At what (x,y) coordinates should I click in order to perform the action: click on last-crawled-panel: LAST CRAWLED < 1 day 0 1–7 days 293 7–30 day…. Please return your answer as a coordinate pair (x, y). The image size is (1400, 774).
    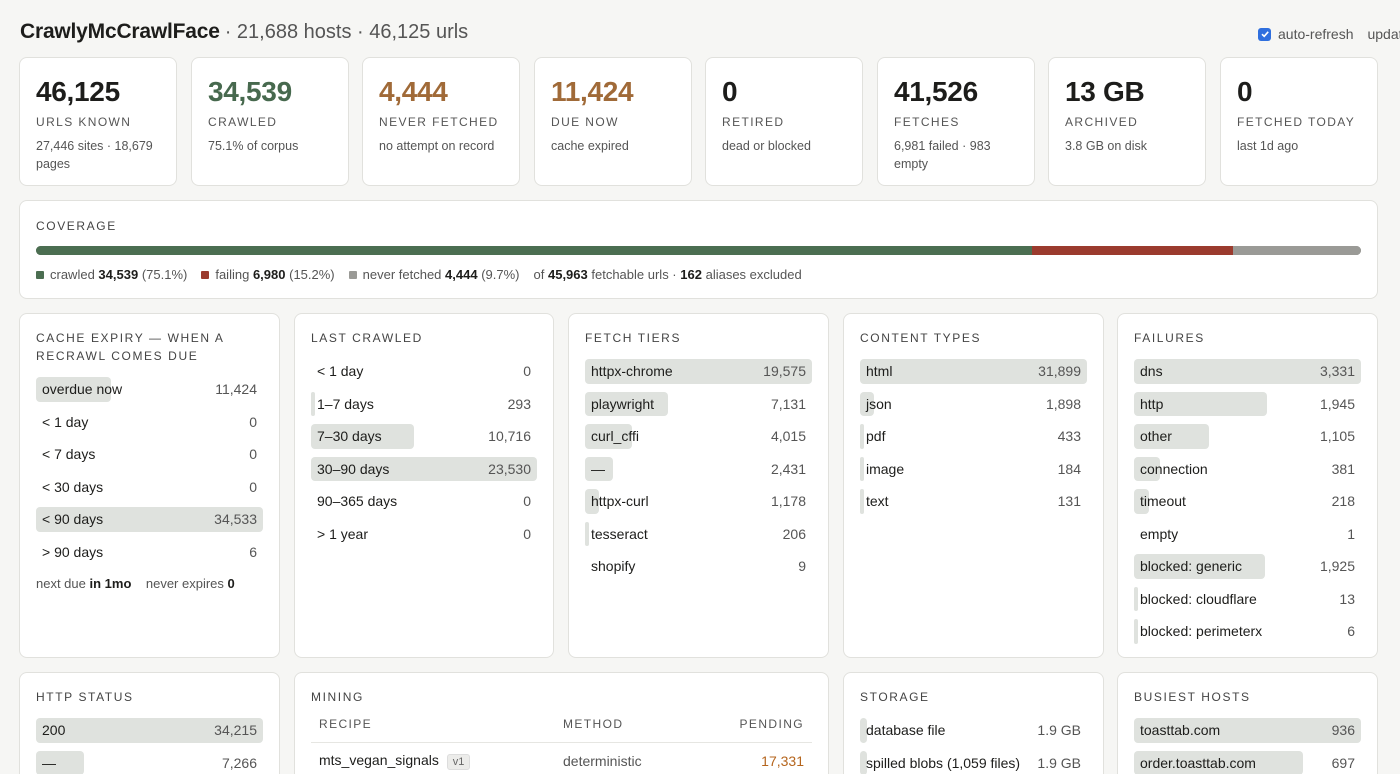
    Looking at the image, I should click on (424, 485).